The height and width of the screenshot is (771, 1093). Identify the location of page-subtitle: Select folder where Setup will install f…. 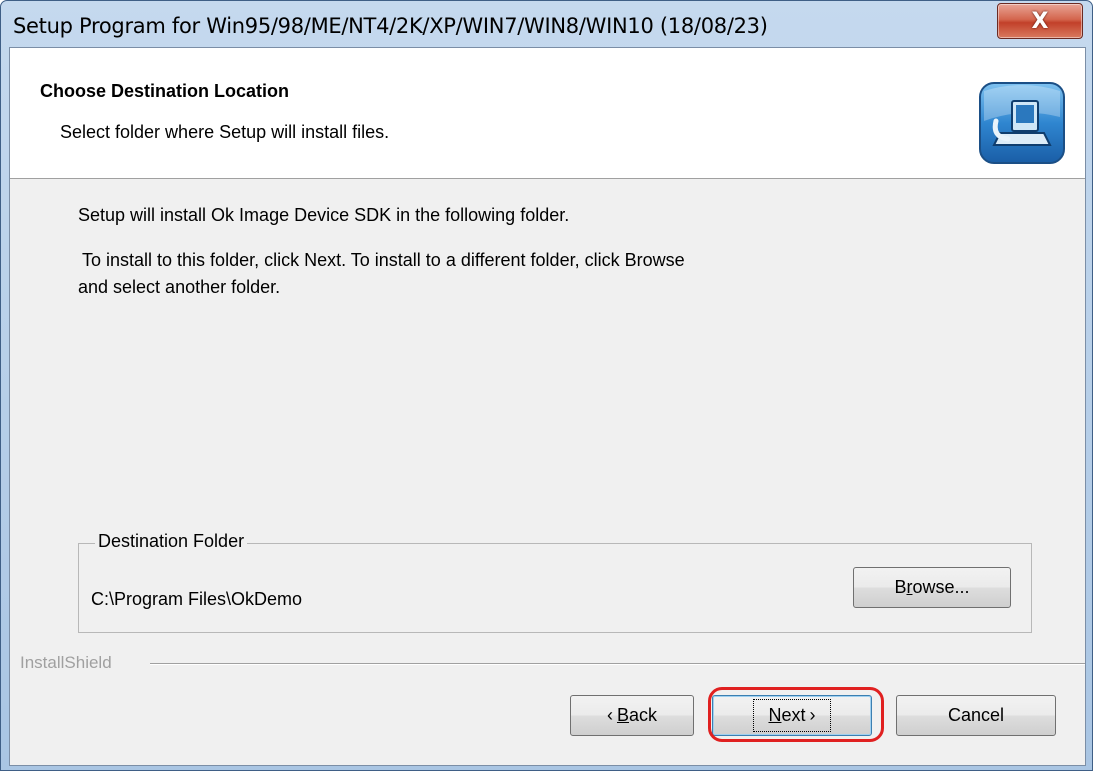
(225, 132).